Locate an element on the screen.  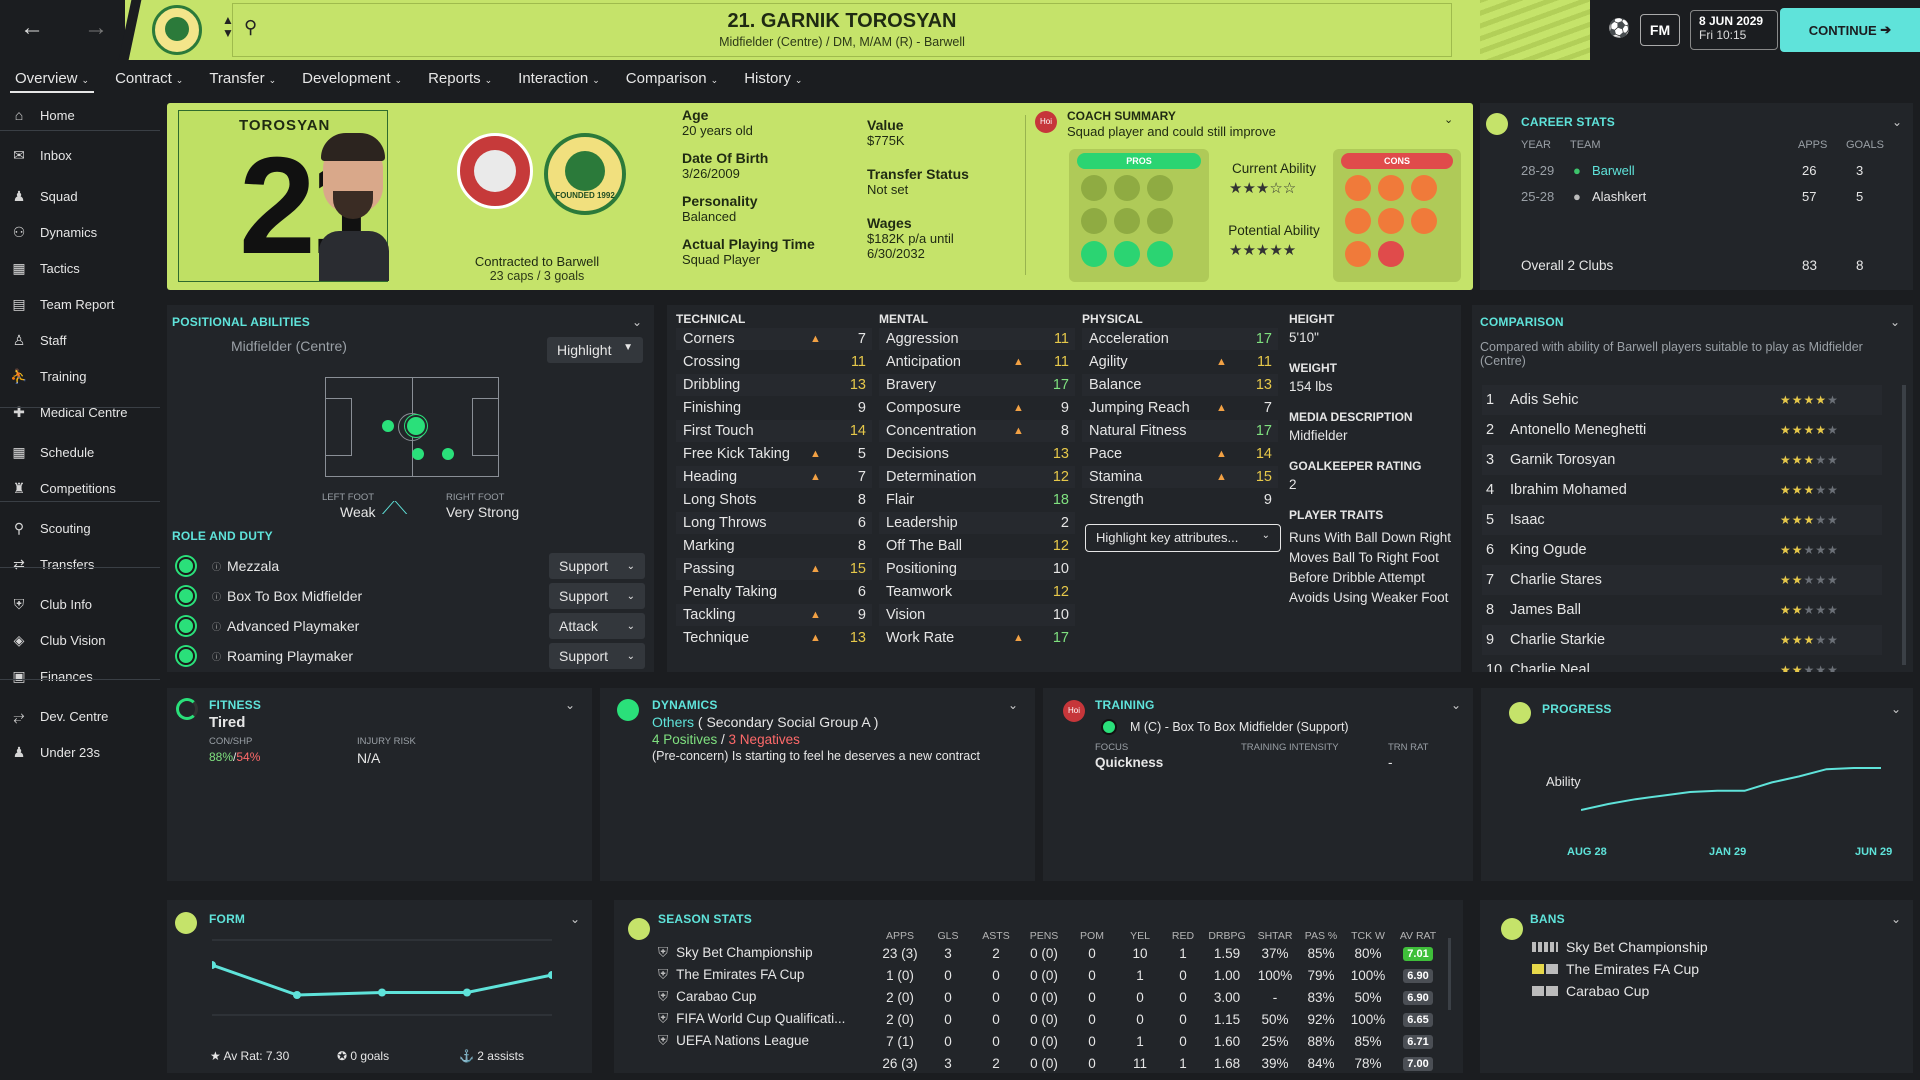
attribute-row: Positioning 10 is located at coordinates (977, 569).